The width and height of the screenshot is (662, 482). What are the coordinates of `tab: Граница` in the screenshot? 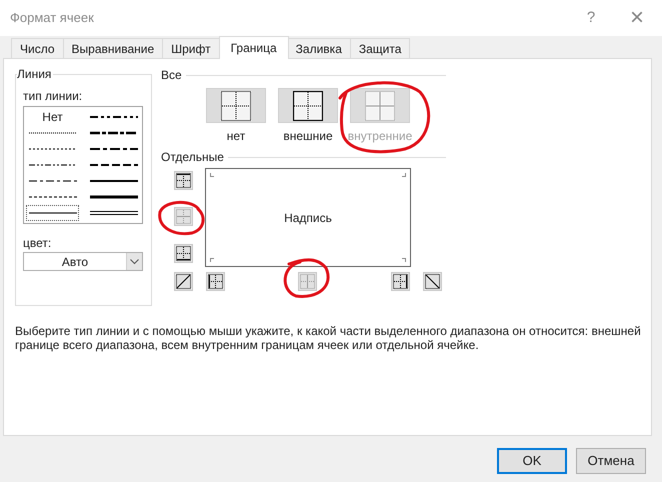 It's located at (253, 47).